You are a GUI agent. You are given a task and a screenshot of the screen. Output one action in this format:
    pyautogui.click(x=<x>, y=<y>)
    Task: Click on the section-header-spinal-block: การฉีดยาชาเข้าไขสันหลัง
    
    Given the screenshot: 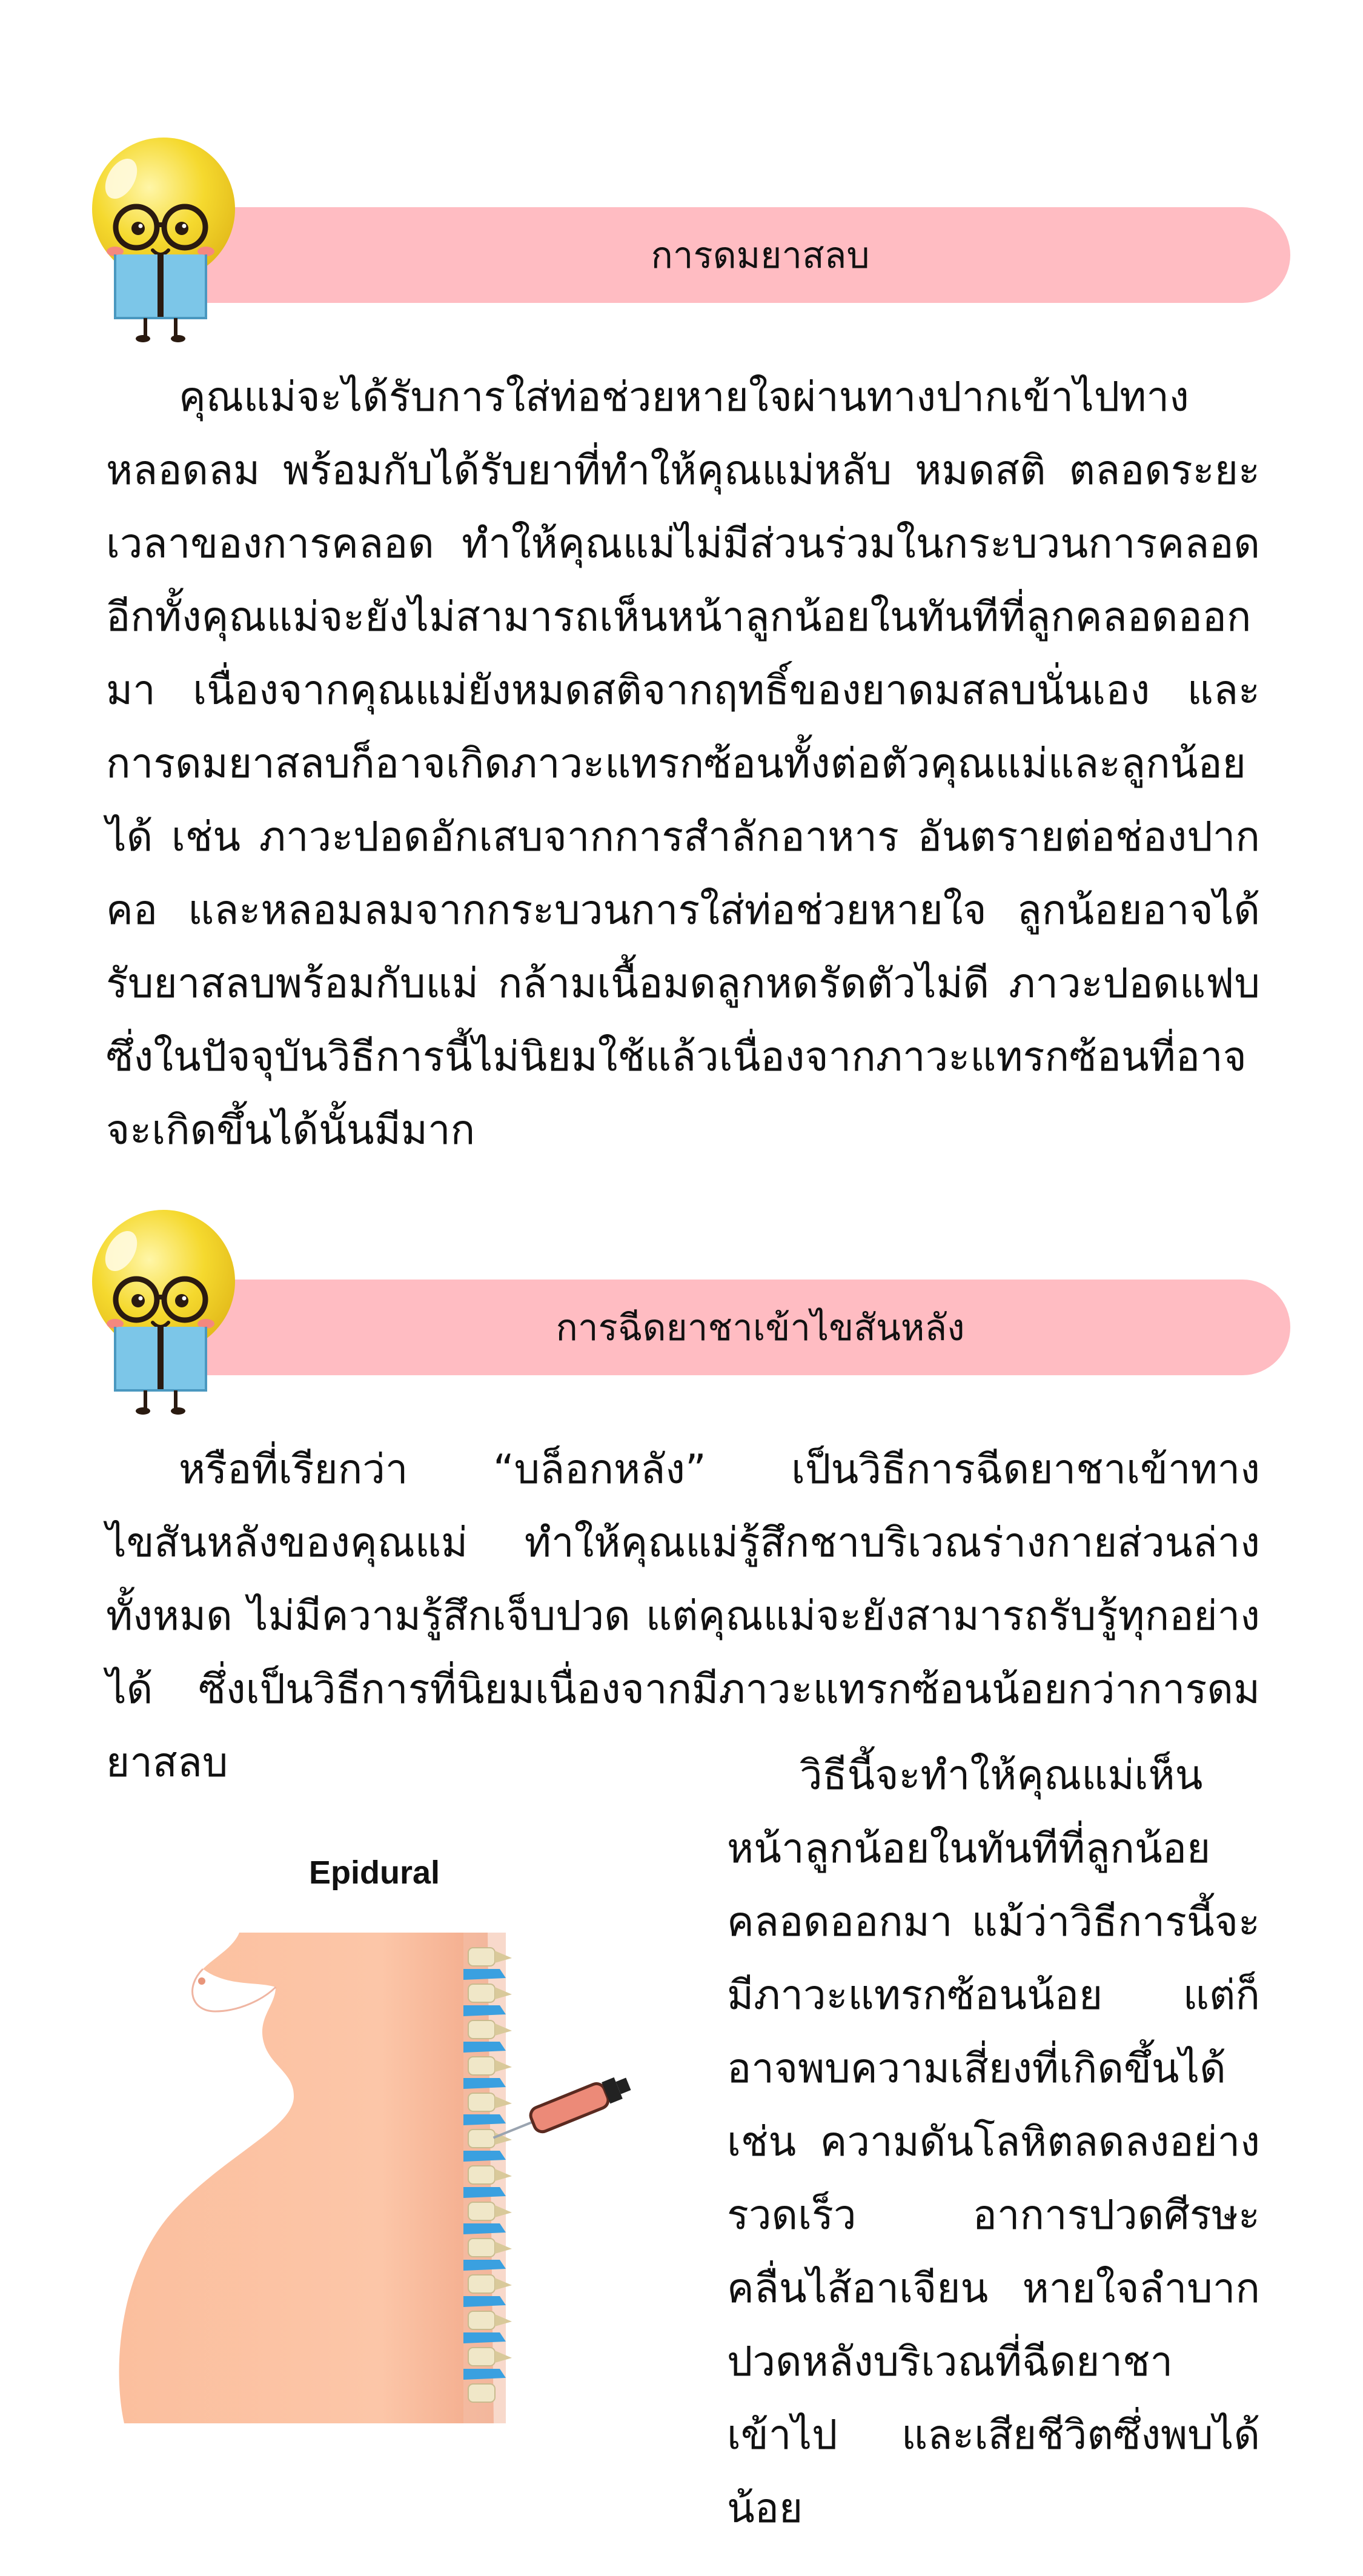 What is the action you would take?
    pyautogui.click(x=687, y=1312)
    